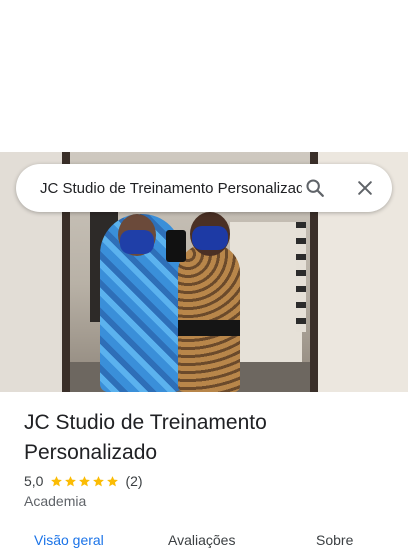 The height and width of the screenshot is (558, 408). What do you see at coordinates (209, 318) in the screenshot?
I see `photo-person-right` at bounding box center [209, 318].